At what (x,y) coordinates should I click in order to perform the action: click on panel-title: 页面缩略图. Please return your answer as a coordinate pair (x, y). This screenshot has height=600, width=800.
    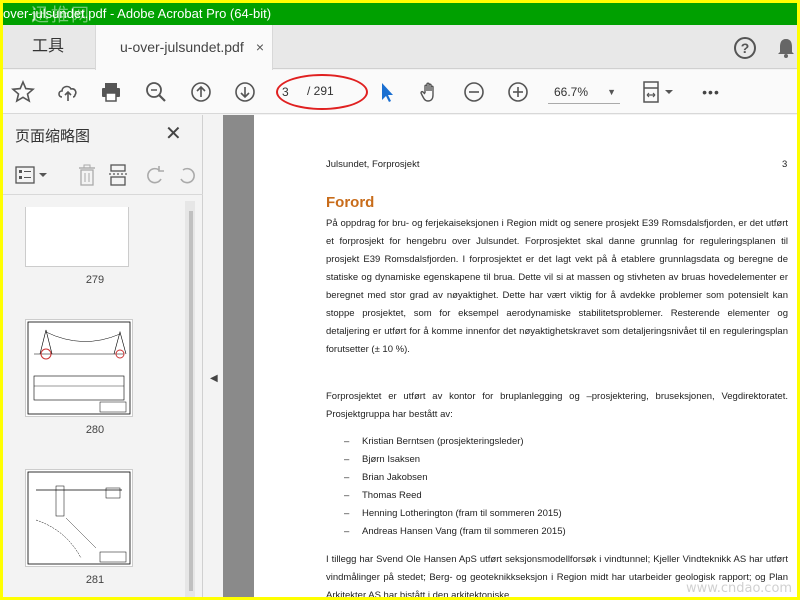
    Looking at the image, I should click on (53, 136).